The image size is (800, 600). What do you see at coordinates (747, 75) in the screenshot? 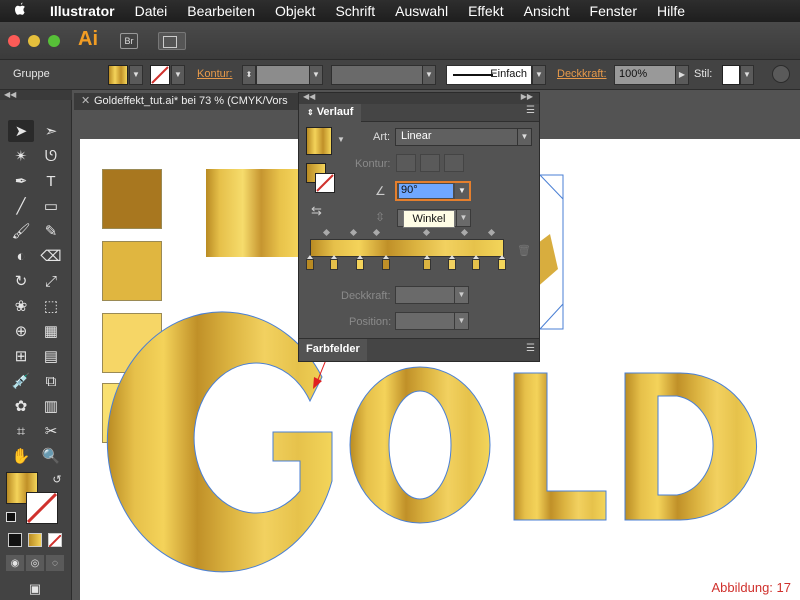
I see `style-dropdown: ▼` at bounding box center [747, 75].